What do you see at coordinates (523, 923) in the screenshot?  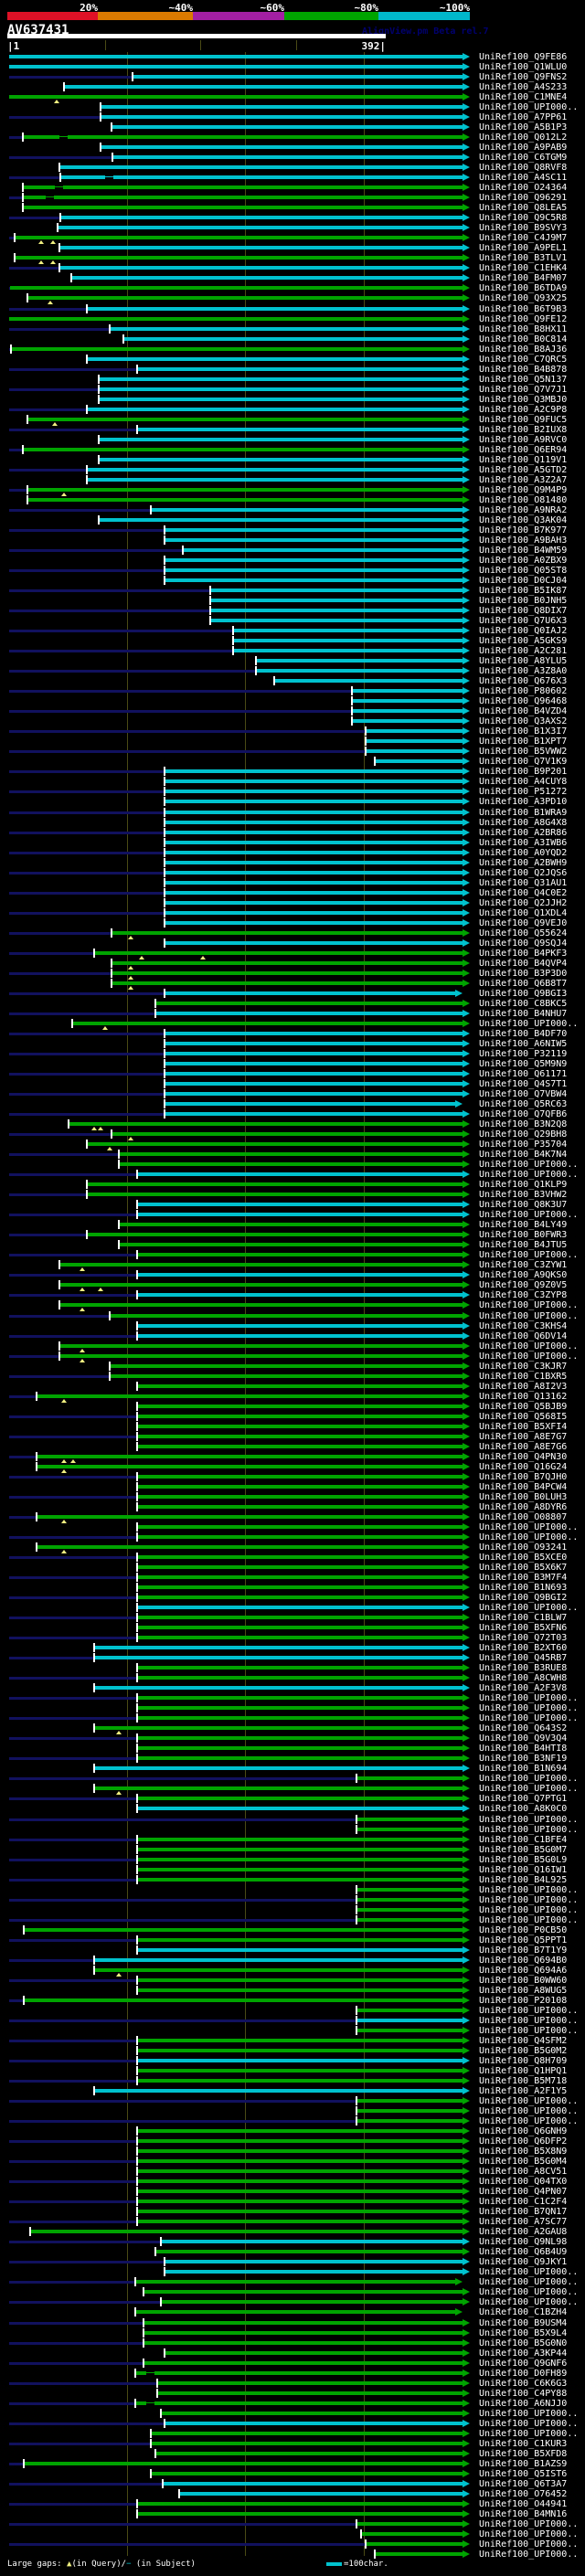 I see `subject-label: UniRef100_Q9VEJ0` at bounding box center [523, 923].